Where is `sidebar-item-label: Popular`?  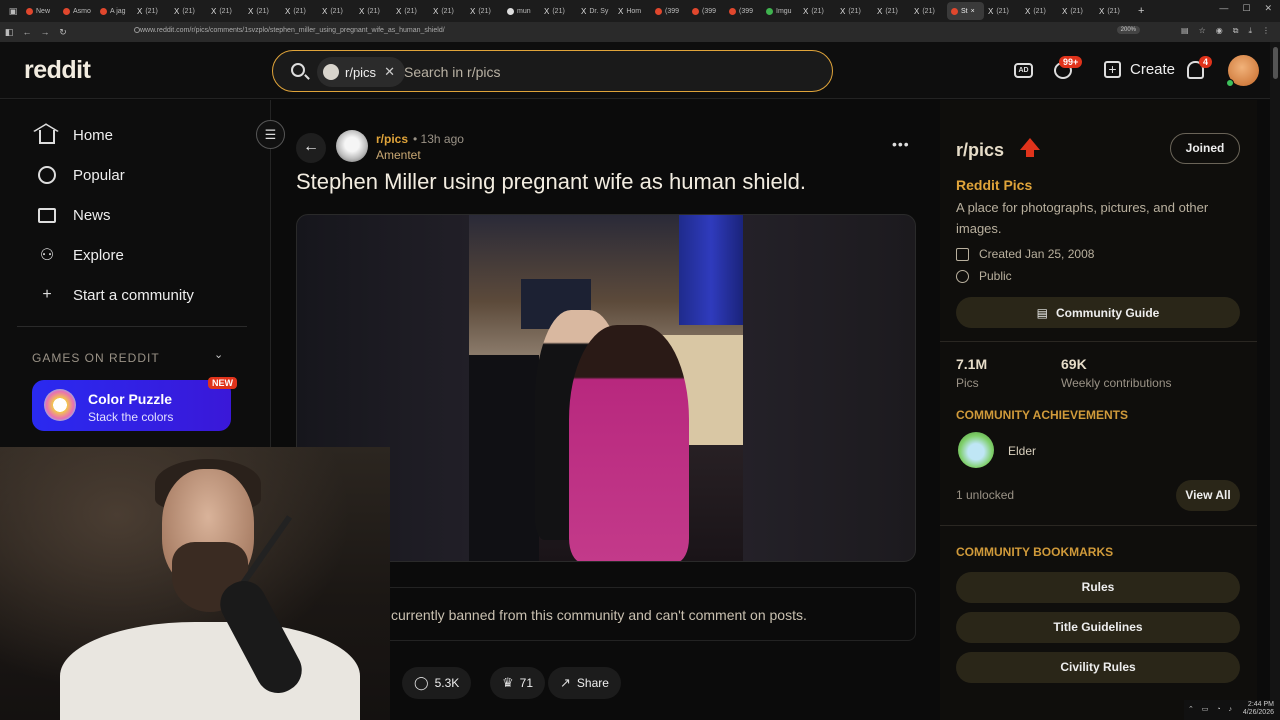 sidebar-item-label: Popular is located at coordinates (99, 175).